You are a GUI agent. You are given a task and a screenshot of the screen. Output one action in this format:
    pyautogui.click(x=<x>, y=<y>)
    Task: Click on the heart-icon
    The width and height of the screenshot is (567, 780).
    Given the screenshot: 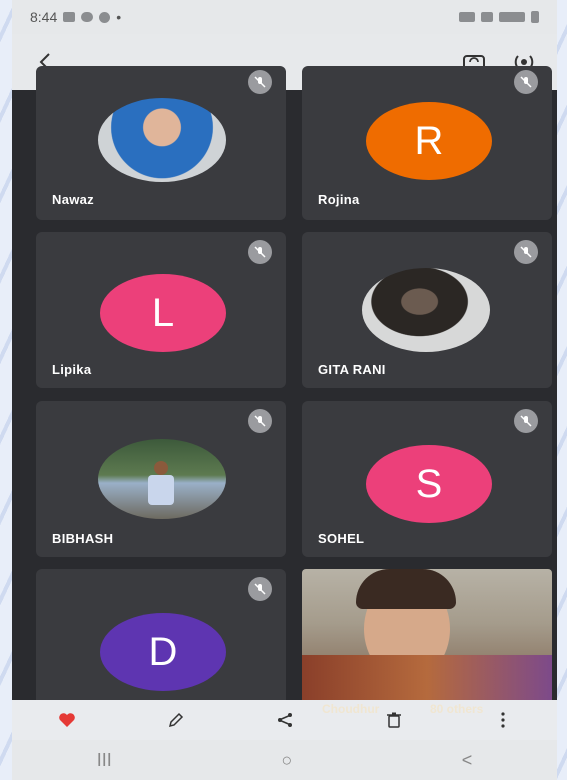 What is the action you would take?
    pyautogui.click(x=66, y=720)
    